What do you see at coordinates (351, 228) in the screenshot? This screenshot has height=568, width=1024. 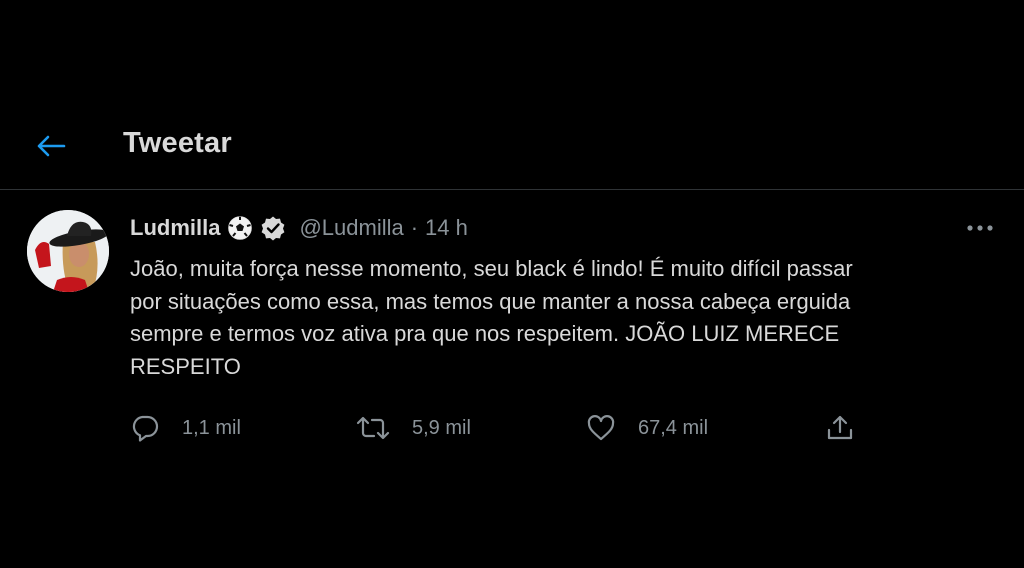 I see `author-handle: @Ludmilla` at bounding box center [351, 228].